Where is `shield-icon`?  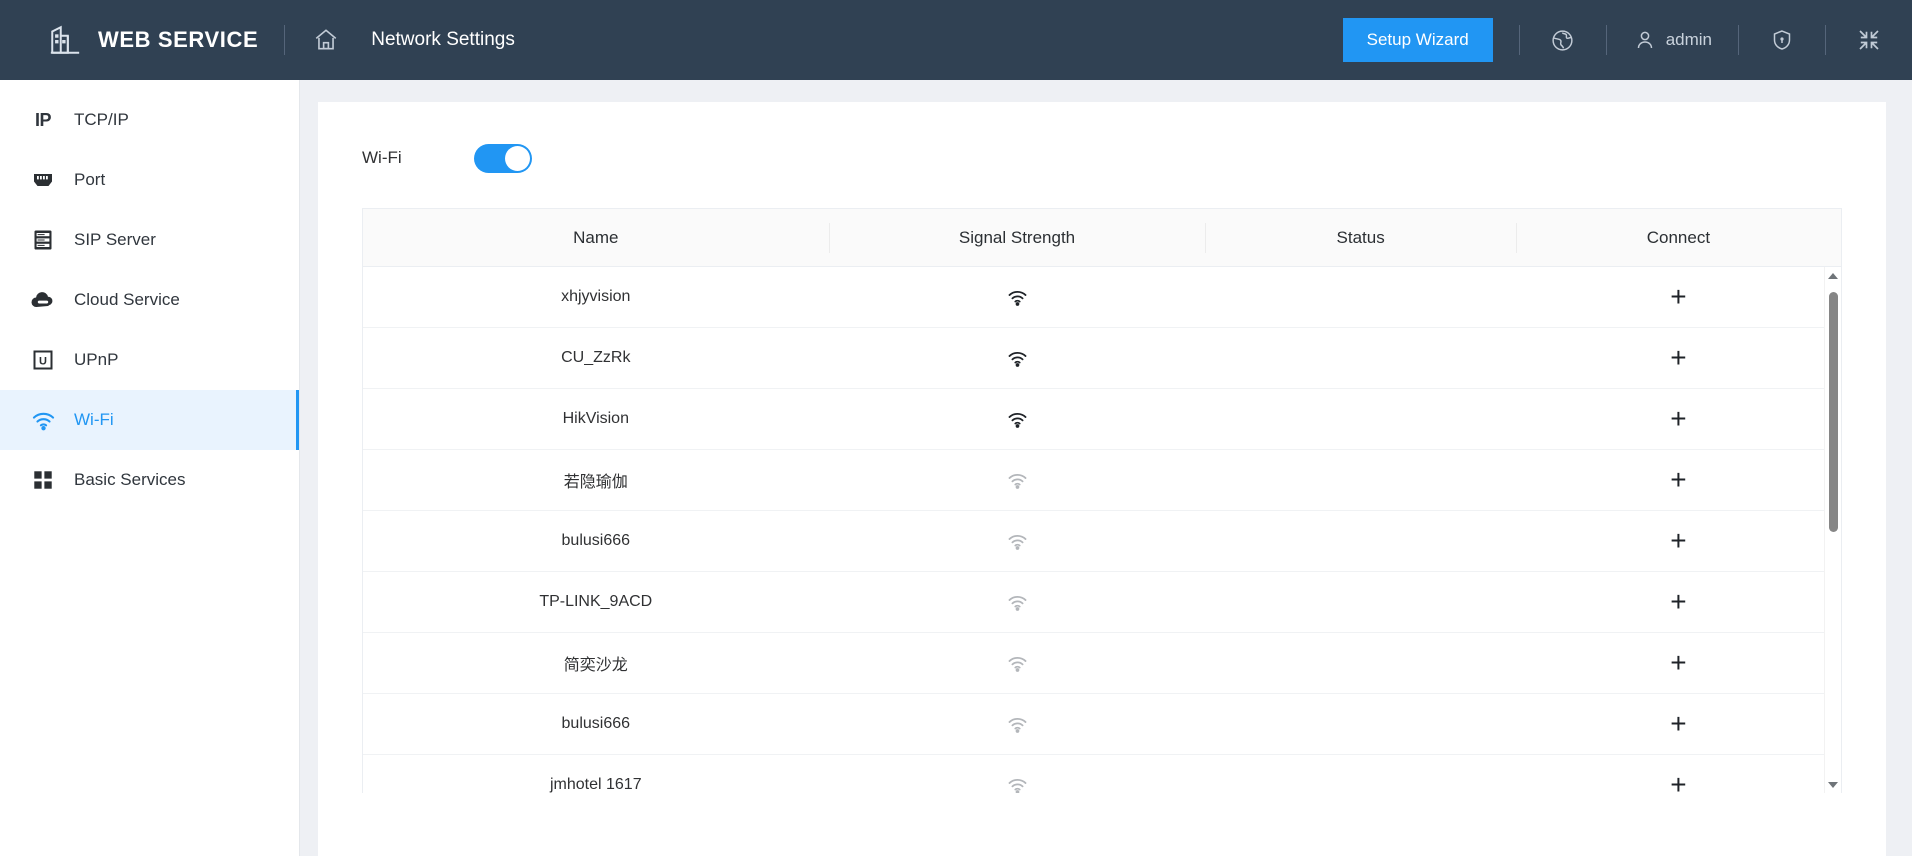 shield-icon is located at coordinates (1782, 40).